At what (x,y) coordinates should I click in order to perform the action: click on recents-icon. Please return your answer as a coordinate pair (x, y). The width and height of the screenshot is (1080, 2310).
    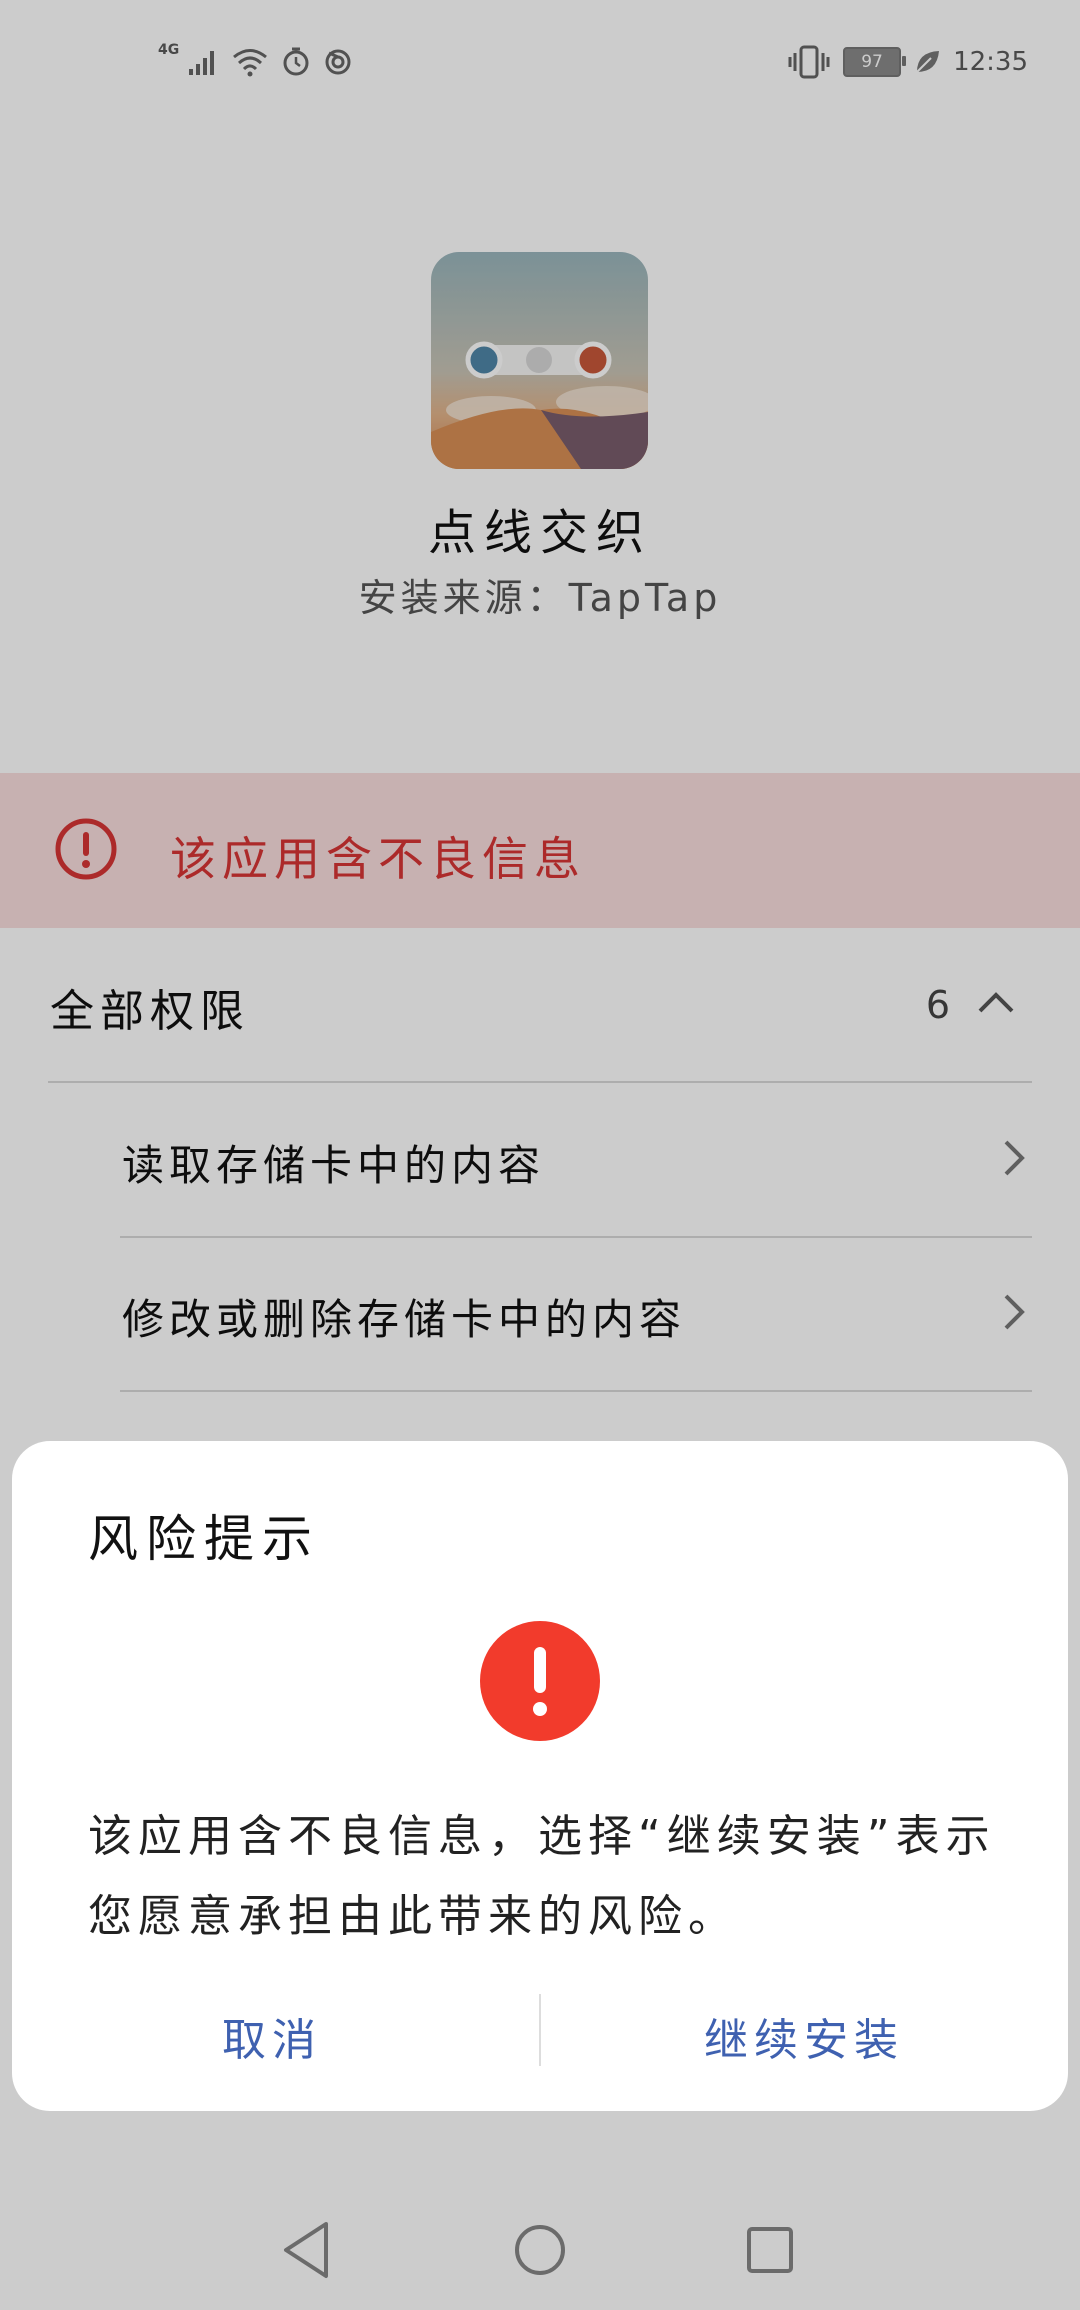
    Looking at the image, I should click on (770, 2250).